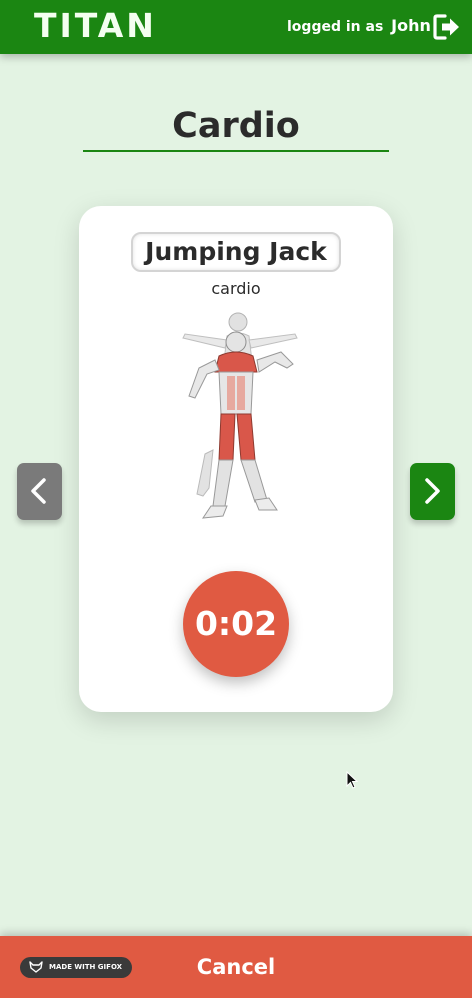  I want to click on logout-icon, so click(447, 27).